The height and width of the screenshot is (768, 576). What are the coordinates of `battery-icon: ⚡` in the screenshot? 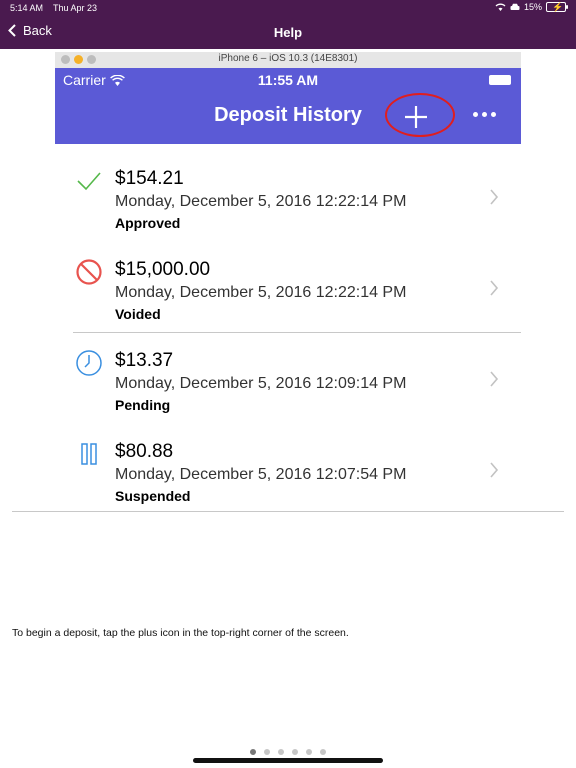 It's located at (557, 7).